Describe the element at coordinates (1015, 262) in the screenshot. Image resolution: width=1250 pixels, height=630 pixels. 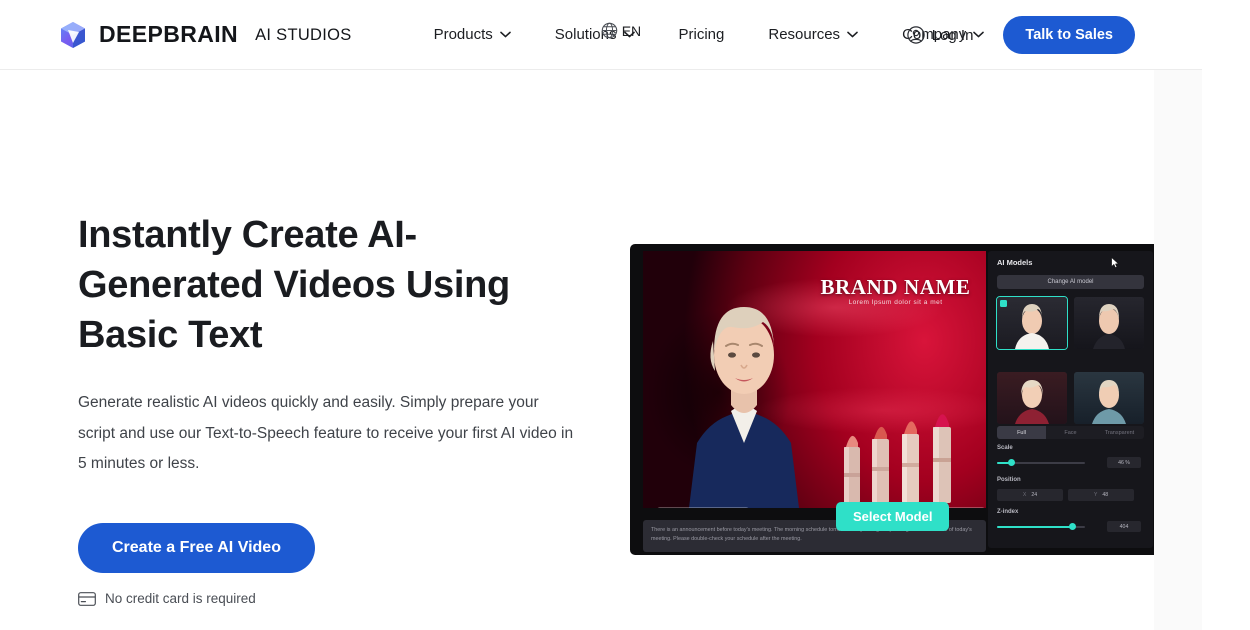
I see `panel-title: AI Models` at that location.